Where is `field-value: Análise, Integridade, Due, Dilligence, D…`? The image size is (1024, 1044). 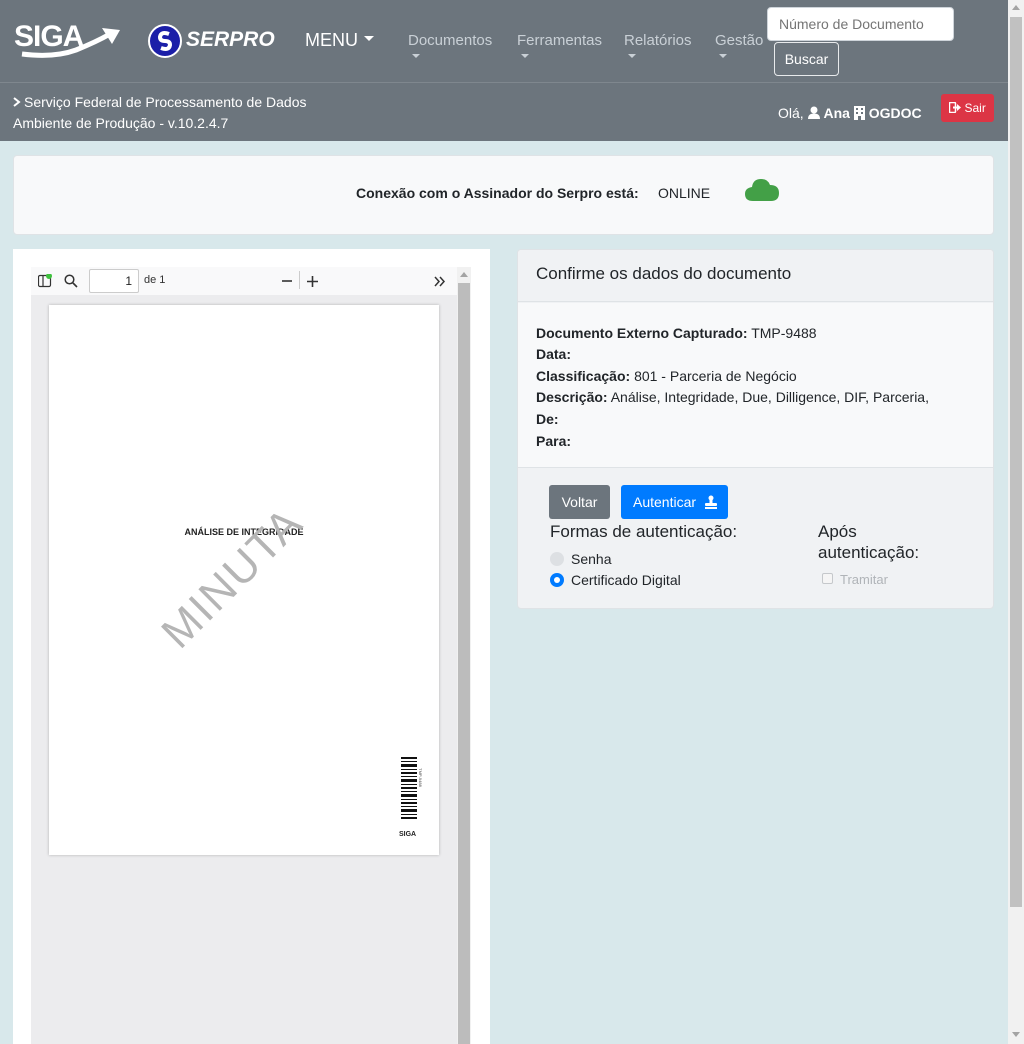 field-value: Análise, Integridade, Due, Dilligence, D… is located at coordinates (769, 397).